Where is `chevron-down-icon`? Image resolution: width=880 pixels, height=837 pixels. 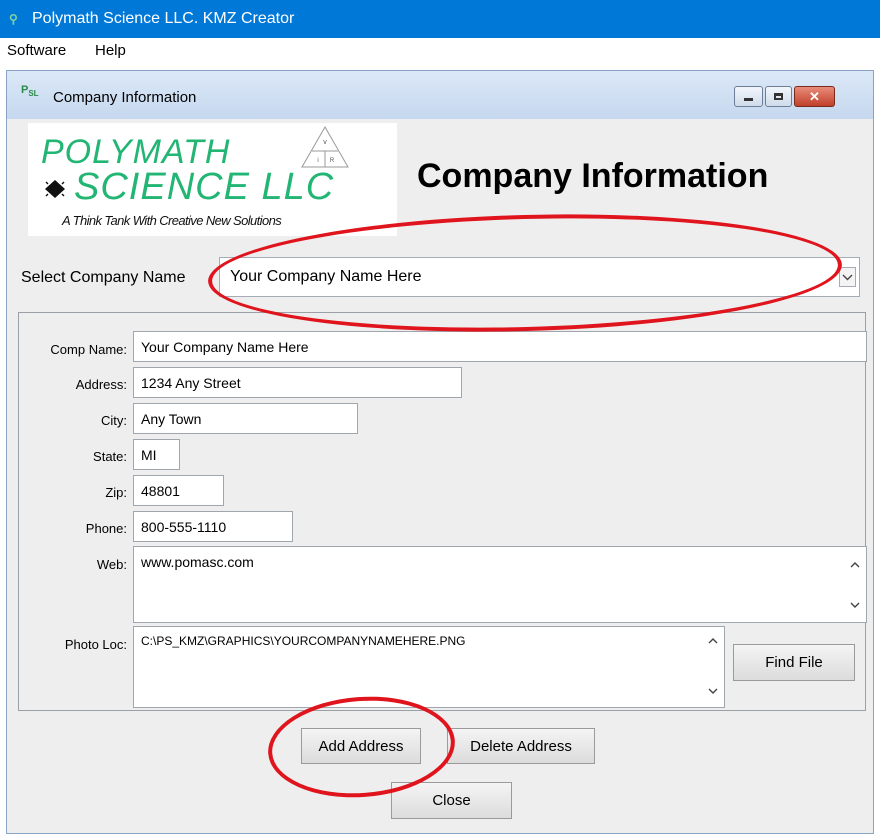
chevron-down-icon is located at coordinates (847, 277).